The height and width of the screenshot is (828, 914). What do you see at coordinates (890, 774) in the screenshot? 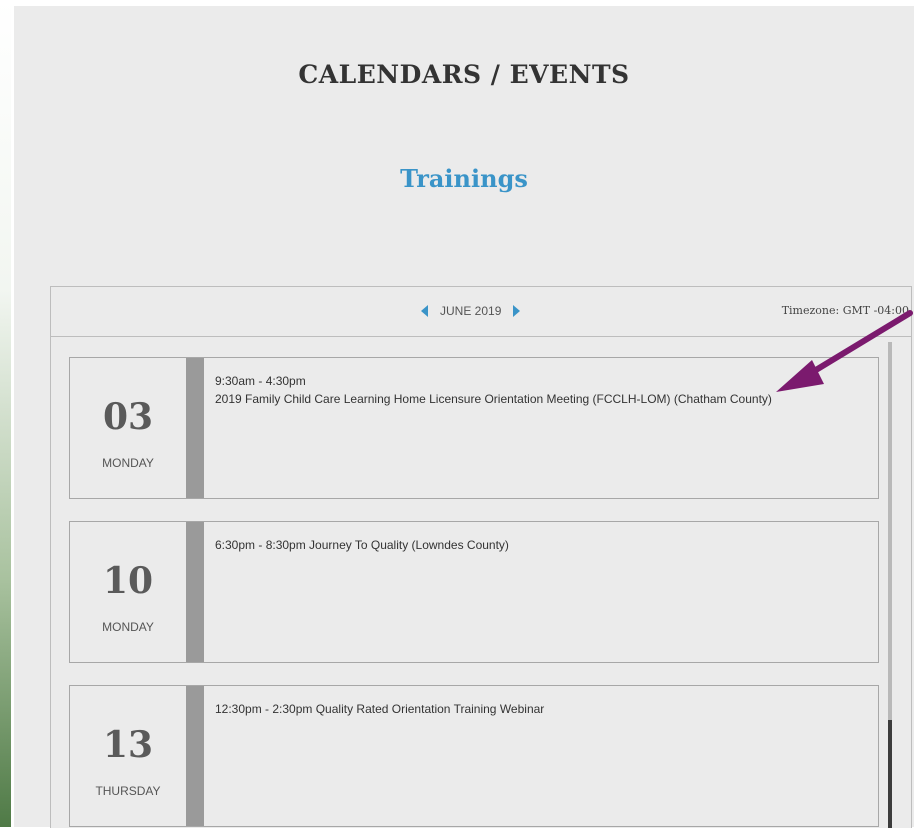
I see `scrollbar-thumb` at bounding box center [890, 774].